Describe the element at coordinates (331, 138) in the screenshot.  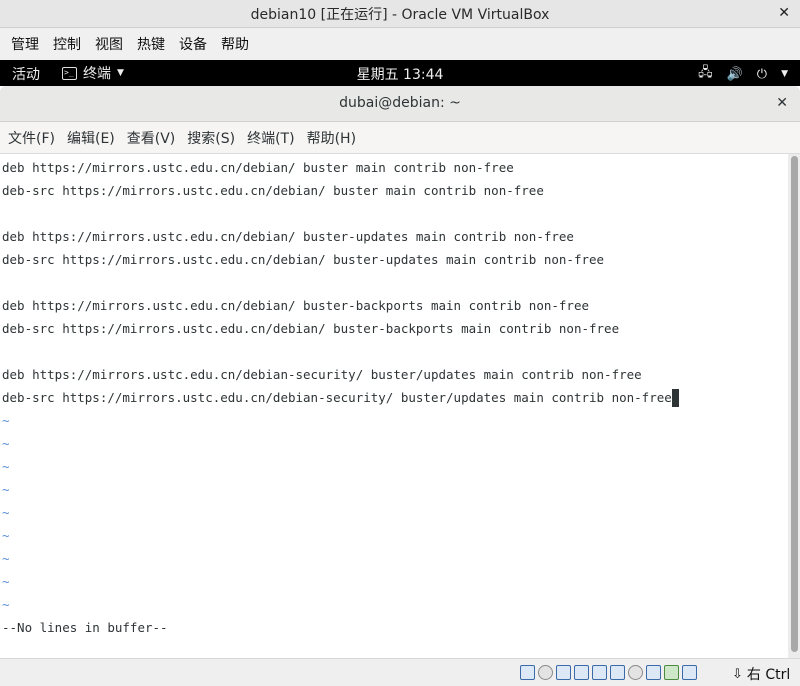
I see `terminal-menu-help: 帮助(H)` at that location.